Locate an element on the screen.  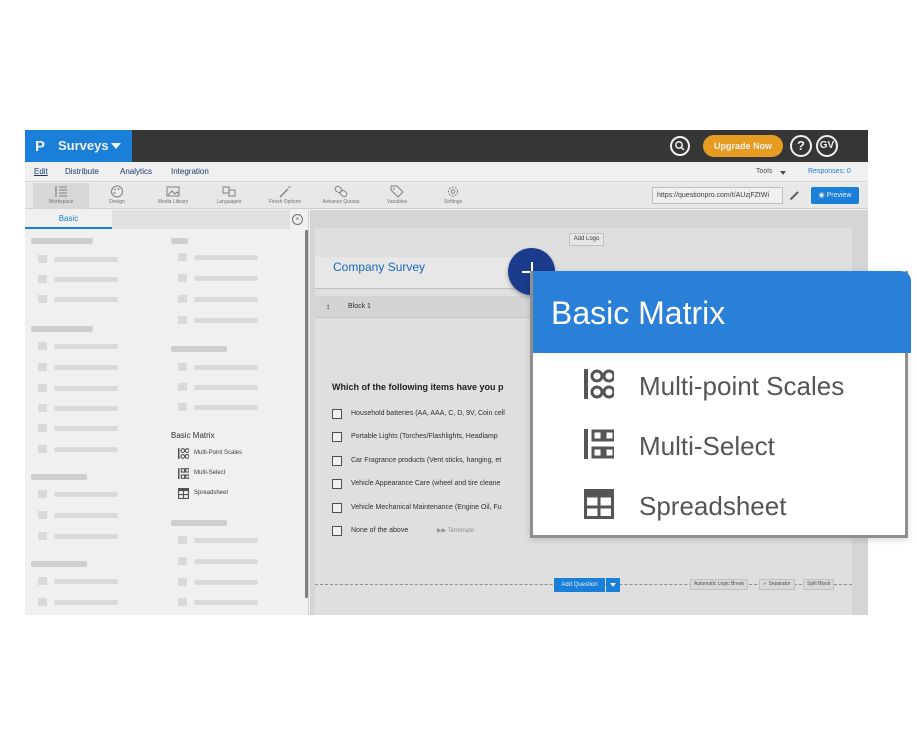
popup-item-label: Spreadsheet is located at coordinates (713, 506).